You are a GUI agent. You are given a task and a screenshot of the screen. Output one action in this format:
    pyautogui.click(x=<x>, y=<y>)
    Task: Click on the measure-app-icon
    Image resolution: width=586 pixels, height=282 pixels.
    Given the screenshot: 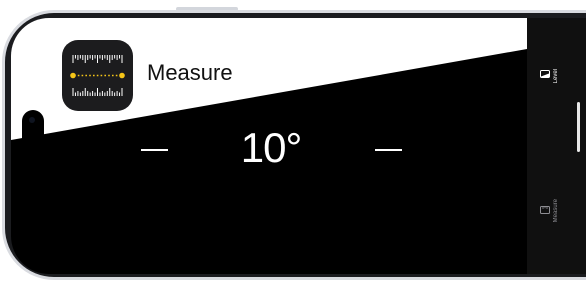 What is the action you would take?
    pyautogui.click(x=97, y=75)
    